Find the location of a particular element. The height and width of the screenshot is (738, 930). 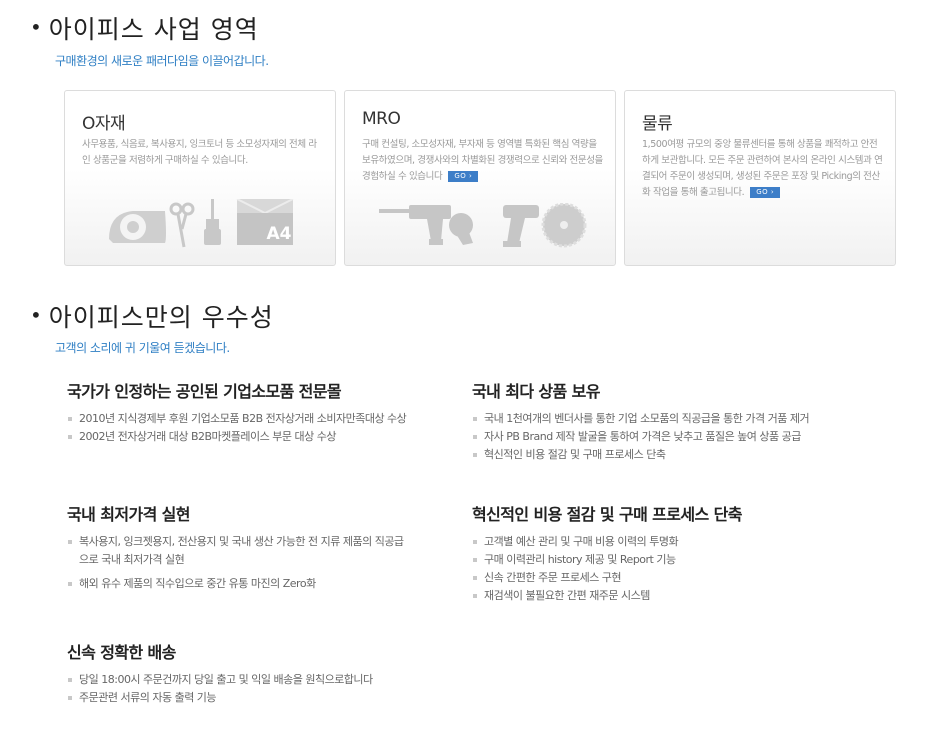

feature-item: 구매 이력관리 history 제공 및 Report 기능 is located at coordinates (682, 560).